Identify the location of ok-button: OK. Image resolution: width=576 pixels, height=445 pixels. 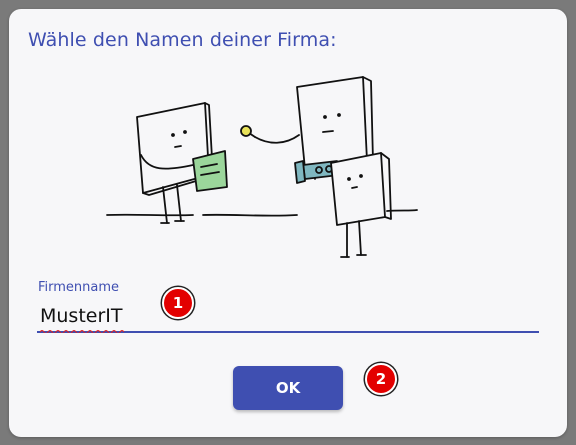
(288, 388).